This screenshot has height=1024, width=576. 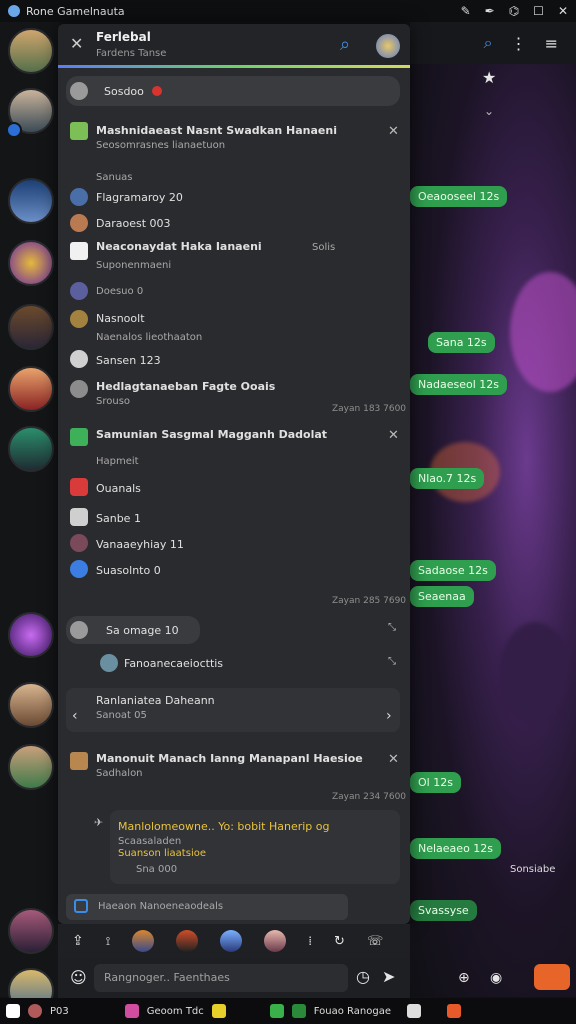 What do you see at coordinates (113, 401) in the screenshot?
I see `item-subtitle: Srouso` at bounding box center [113, 401].